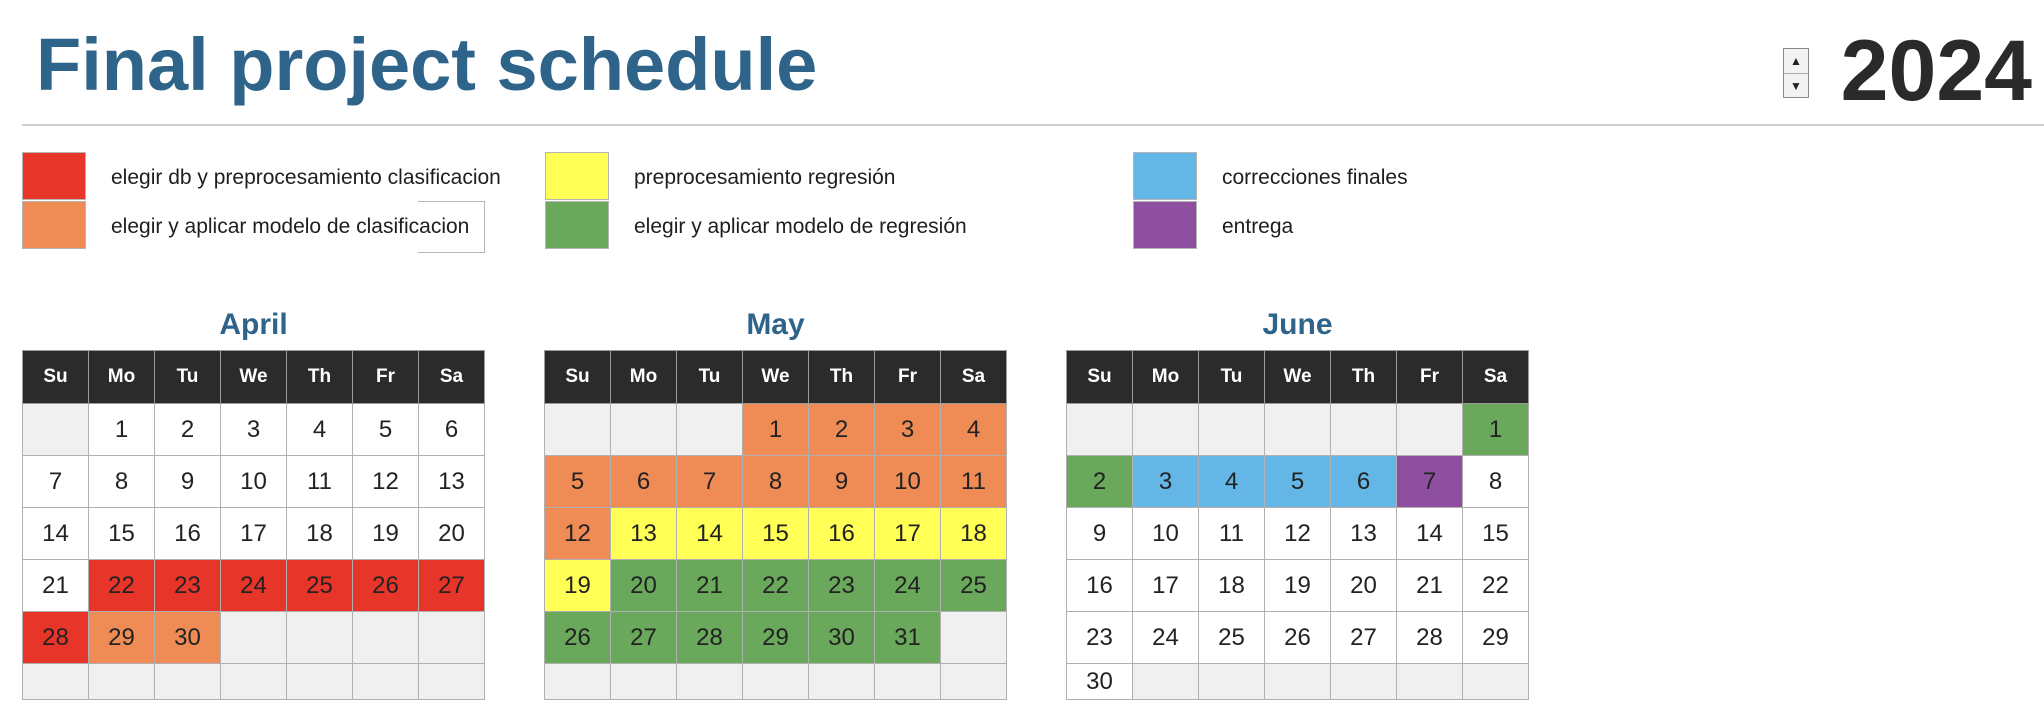 This screenshot has width=2044, height=718. Describe the element at coordinates (1796, 86) in the screenshot. I see `spinner-down-icon: ▼` at that location.